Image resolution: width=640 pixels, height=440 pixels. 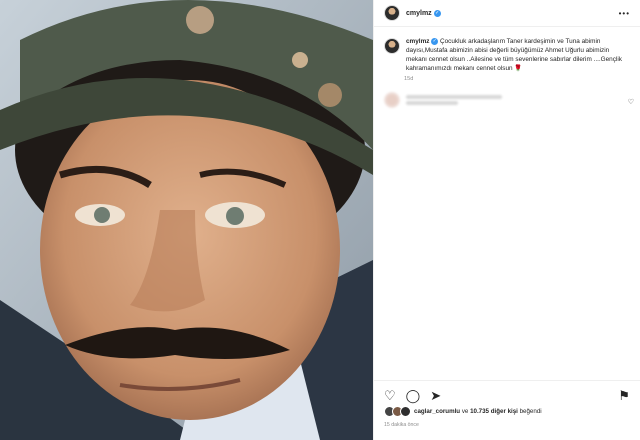 I want to click on verified-badge-icon: ✓, so click(x=437, y=13).